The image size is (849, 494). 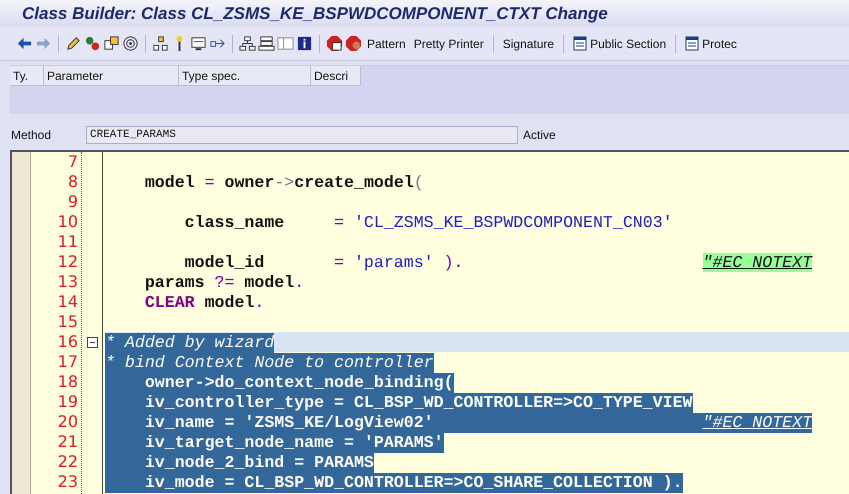 I want to click on code-line: model = owner->create_model(, so click(x=284, y=183).